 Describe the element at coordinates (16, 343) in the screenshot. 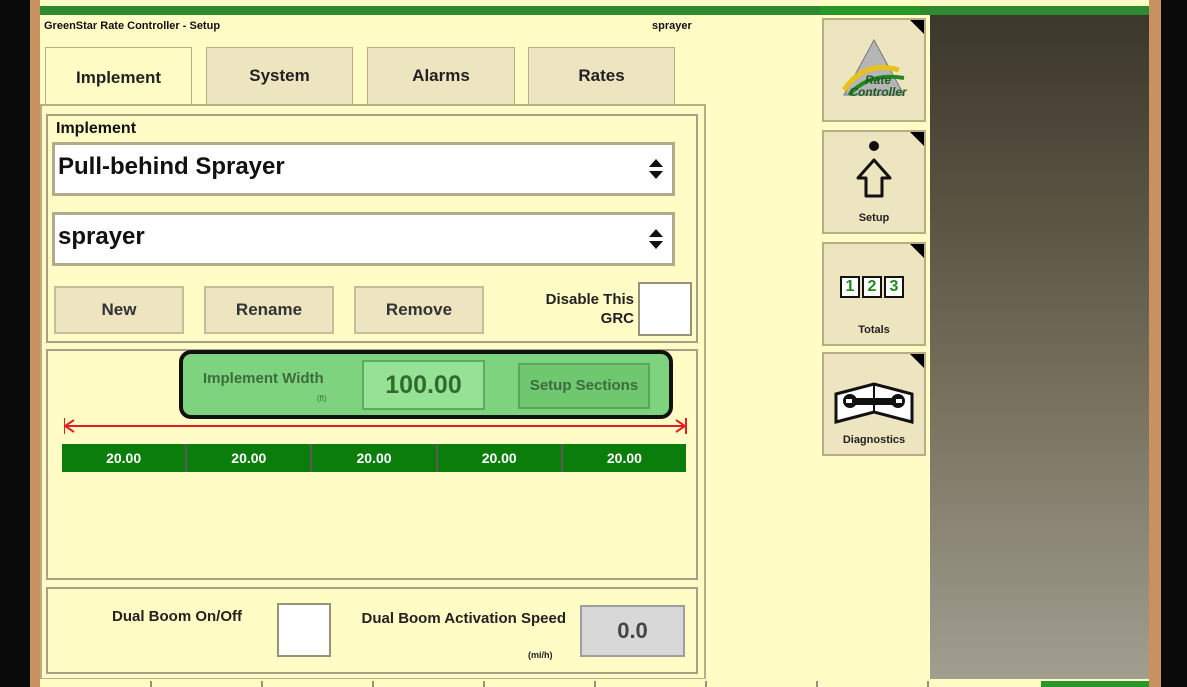

I see `bezel-left` at that location.